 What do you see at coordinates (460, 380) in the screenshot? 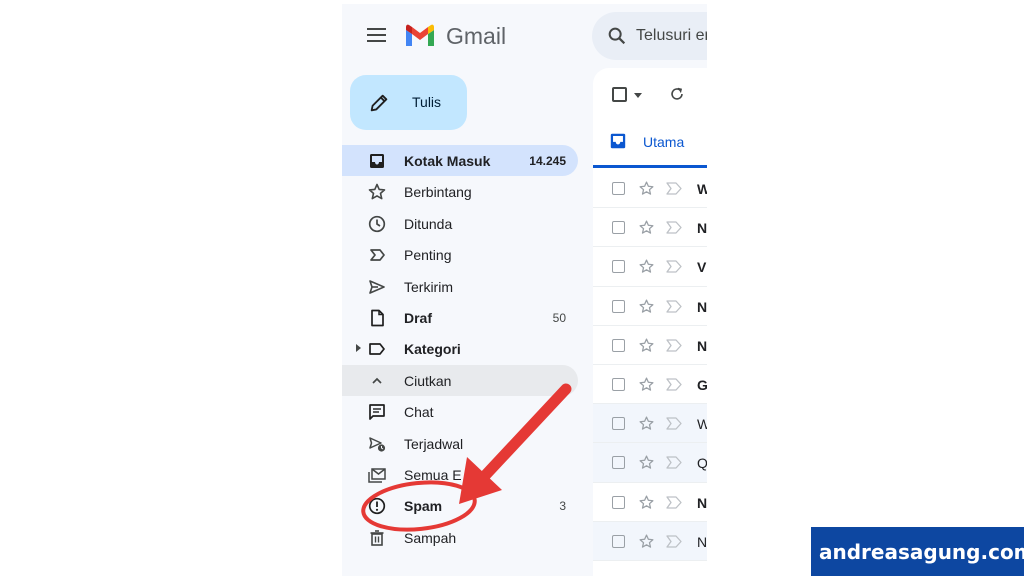
I see `sidebar-item-collapse: Ciutkan` at bounding box center [460, 380].